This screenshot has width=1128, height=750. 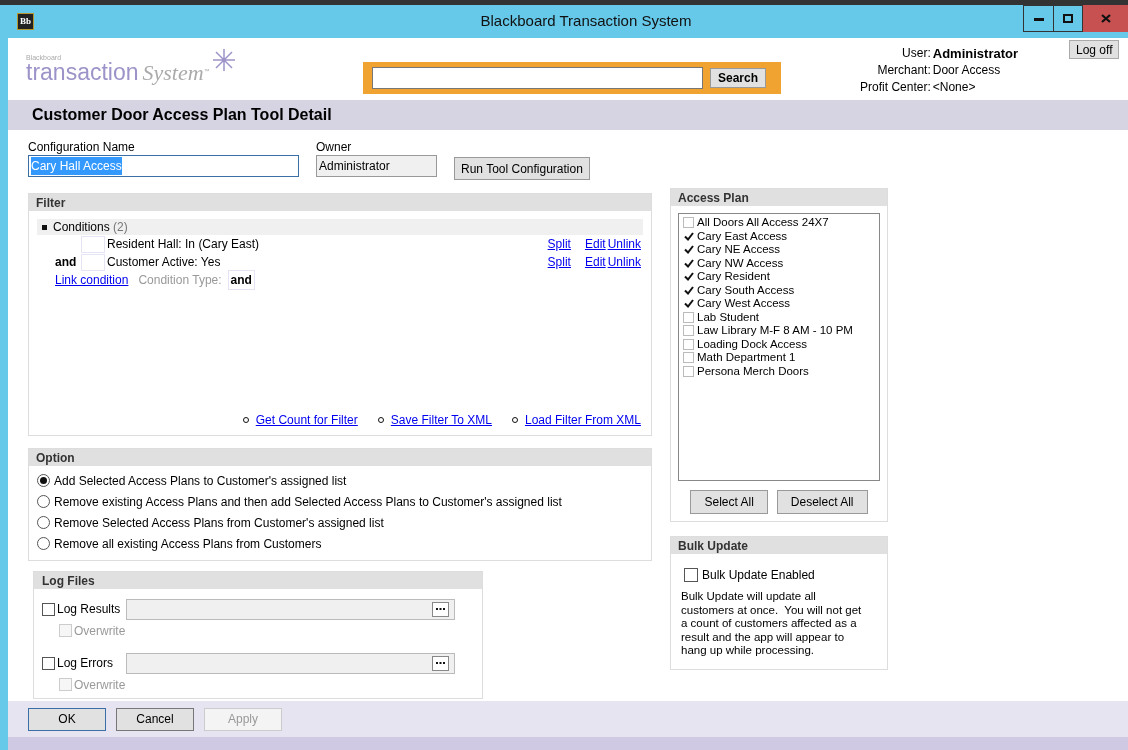 What do you see at coordinates (334, 147) in the screenshot?
I see `field-label: Owner` at bounding box center [334, 147].